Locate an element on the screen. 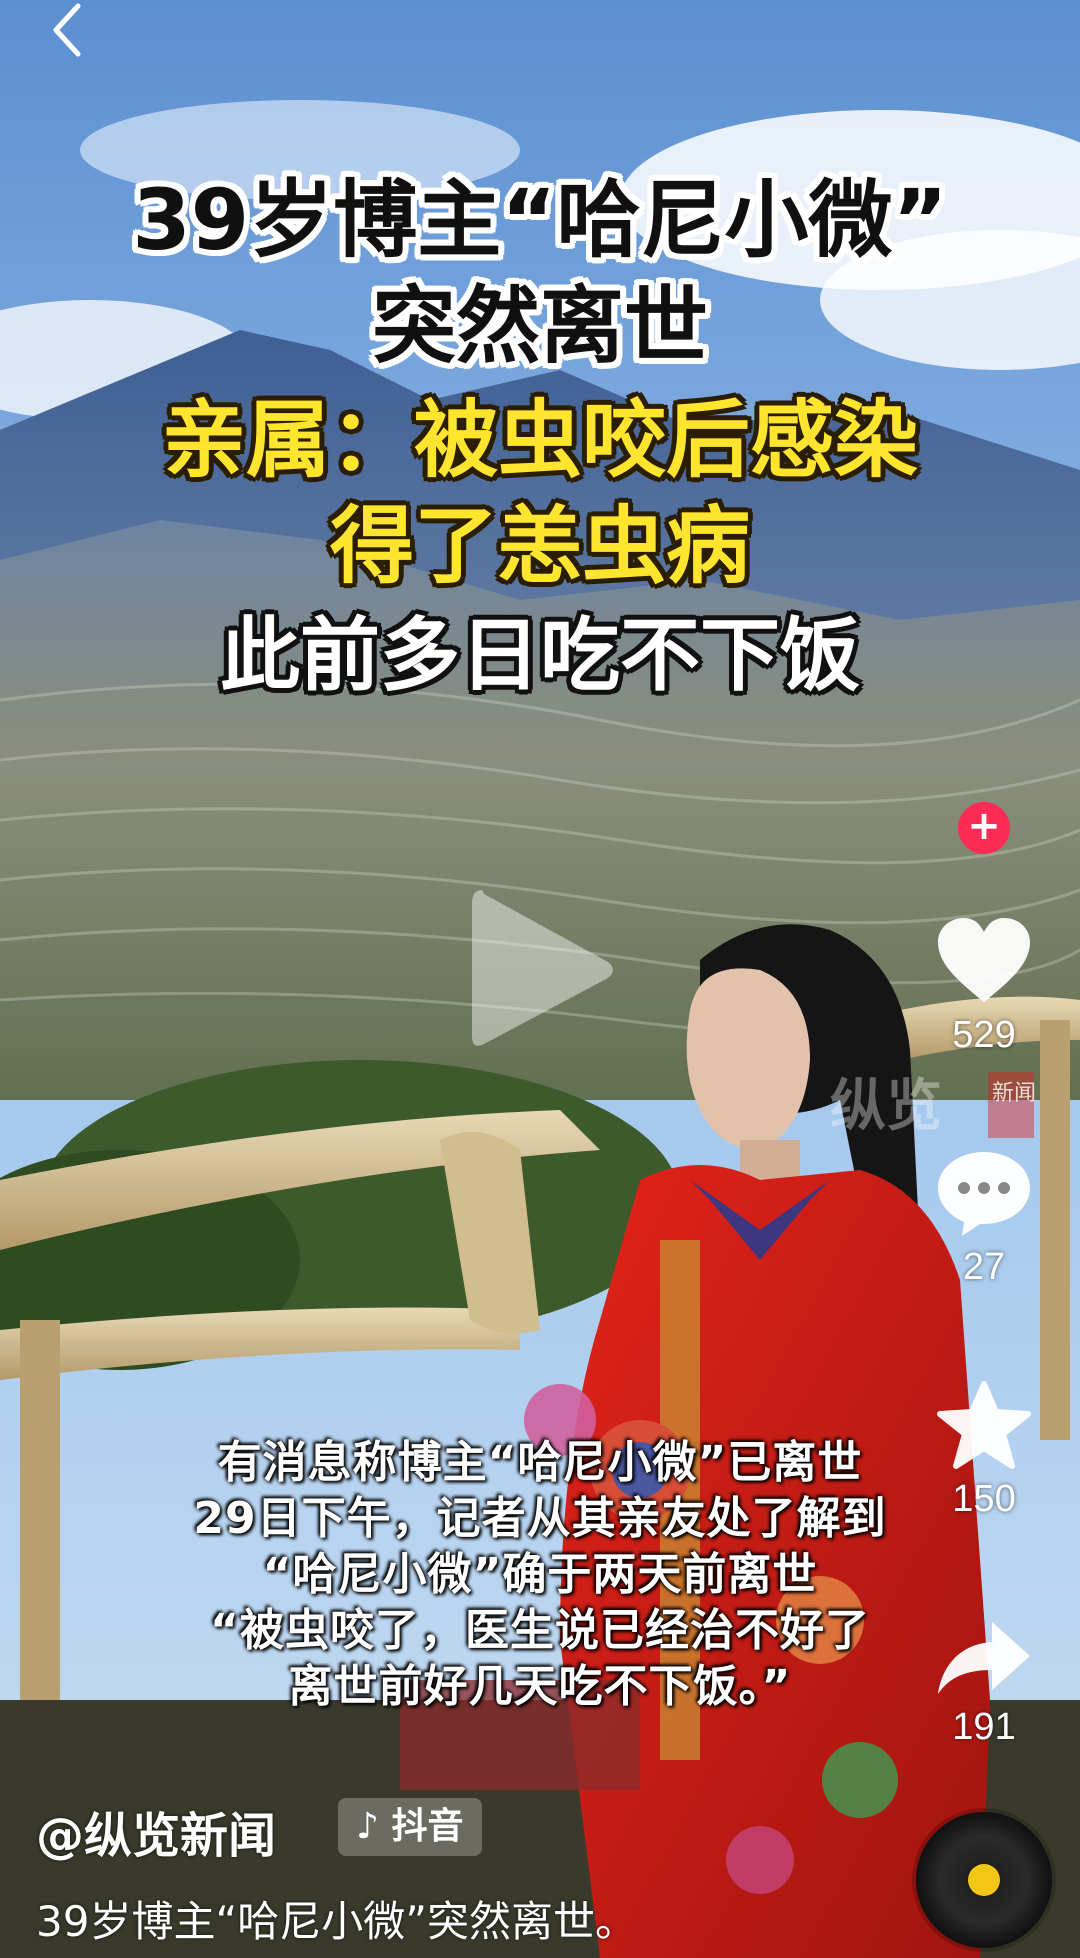  follow-button: + is located at coordinates (984, 828).